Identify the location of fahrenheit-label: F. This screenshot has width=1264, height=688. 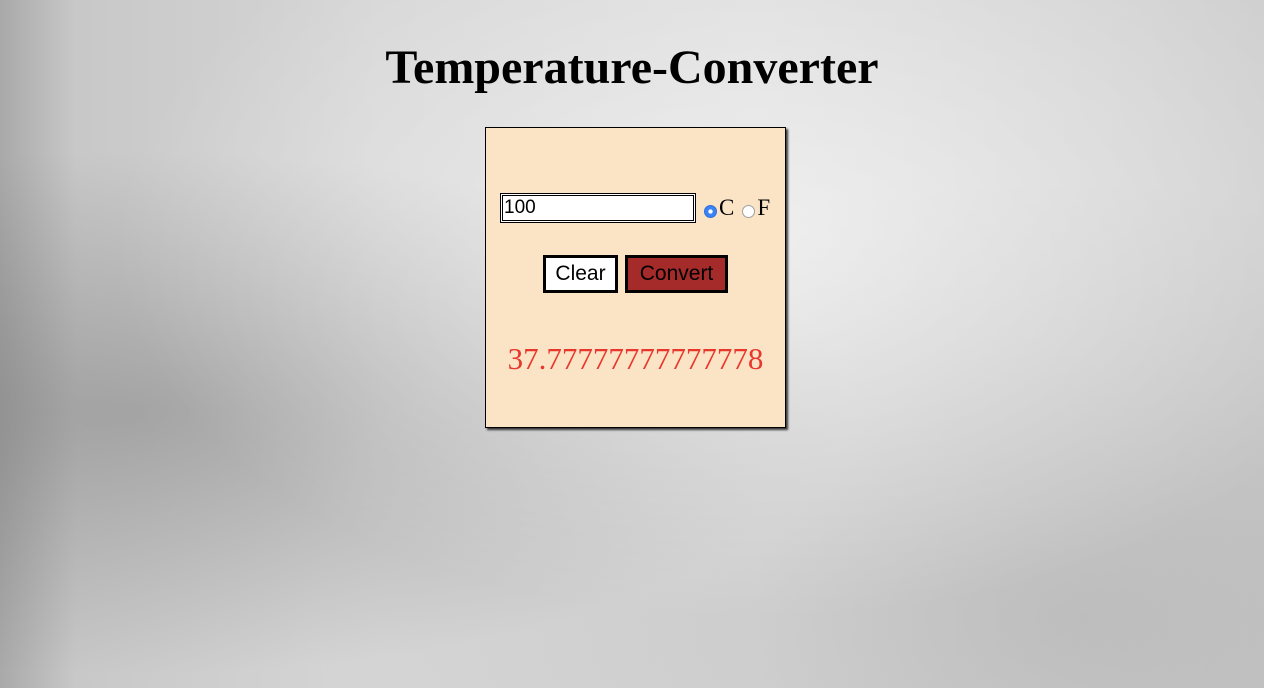
(764, 207).